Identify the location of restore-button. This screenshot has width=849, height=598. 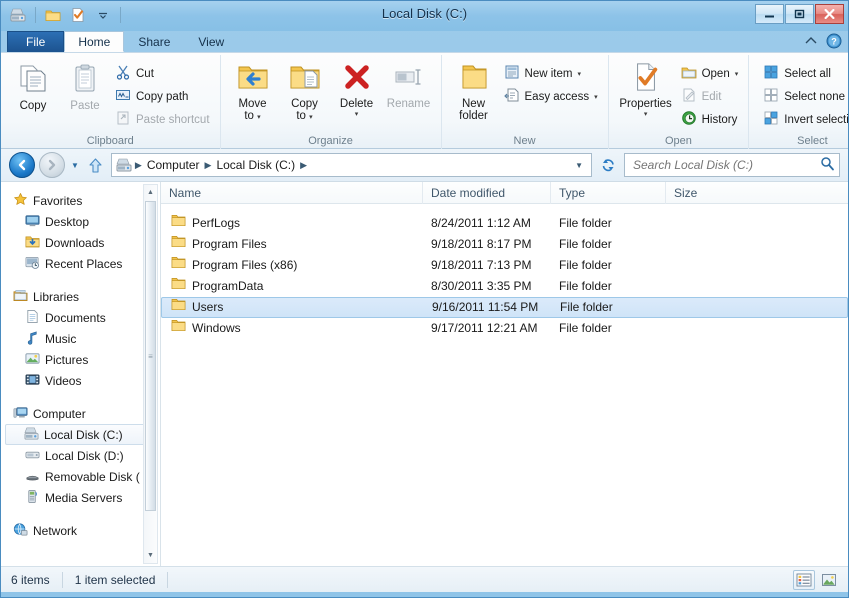
(799, 14).